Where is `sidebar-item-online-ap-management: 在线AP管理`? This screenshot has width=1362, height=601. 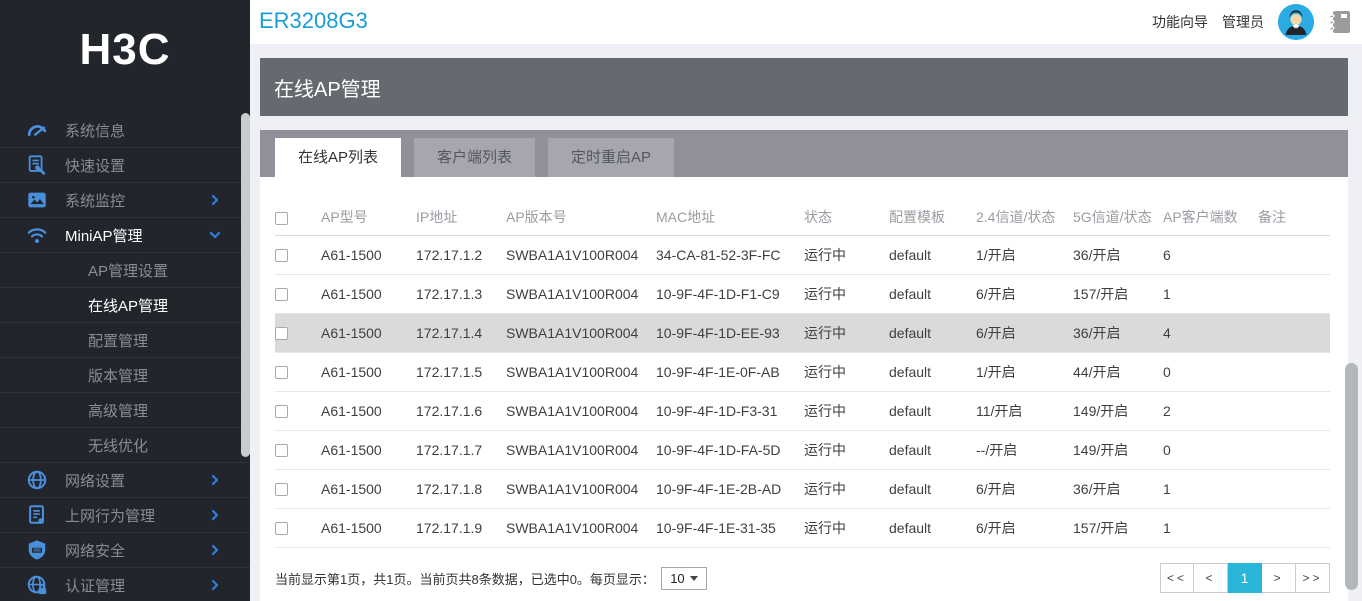 sidebar-item-online-ap-management: 在线AP管理 is located at coordinates (125, 305).